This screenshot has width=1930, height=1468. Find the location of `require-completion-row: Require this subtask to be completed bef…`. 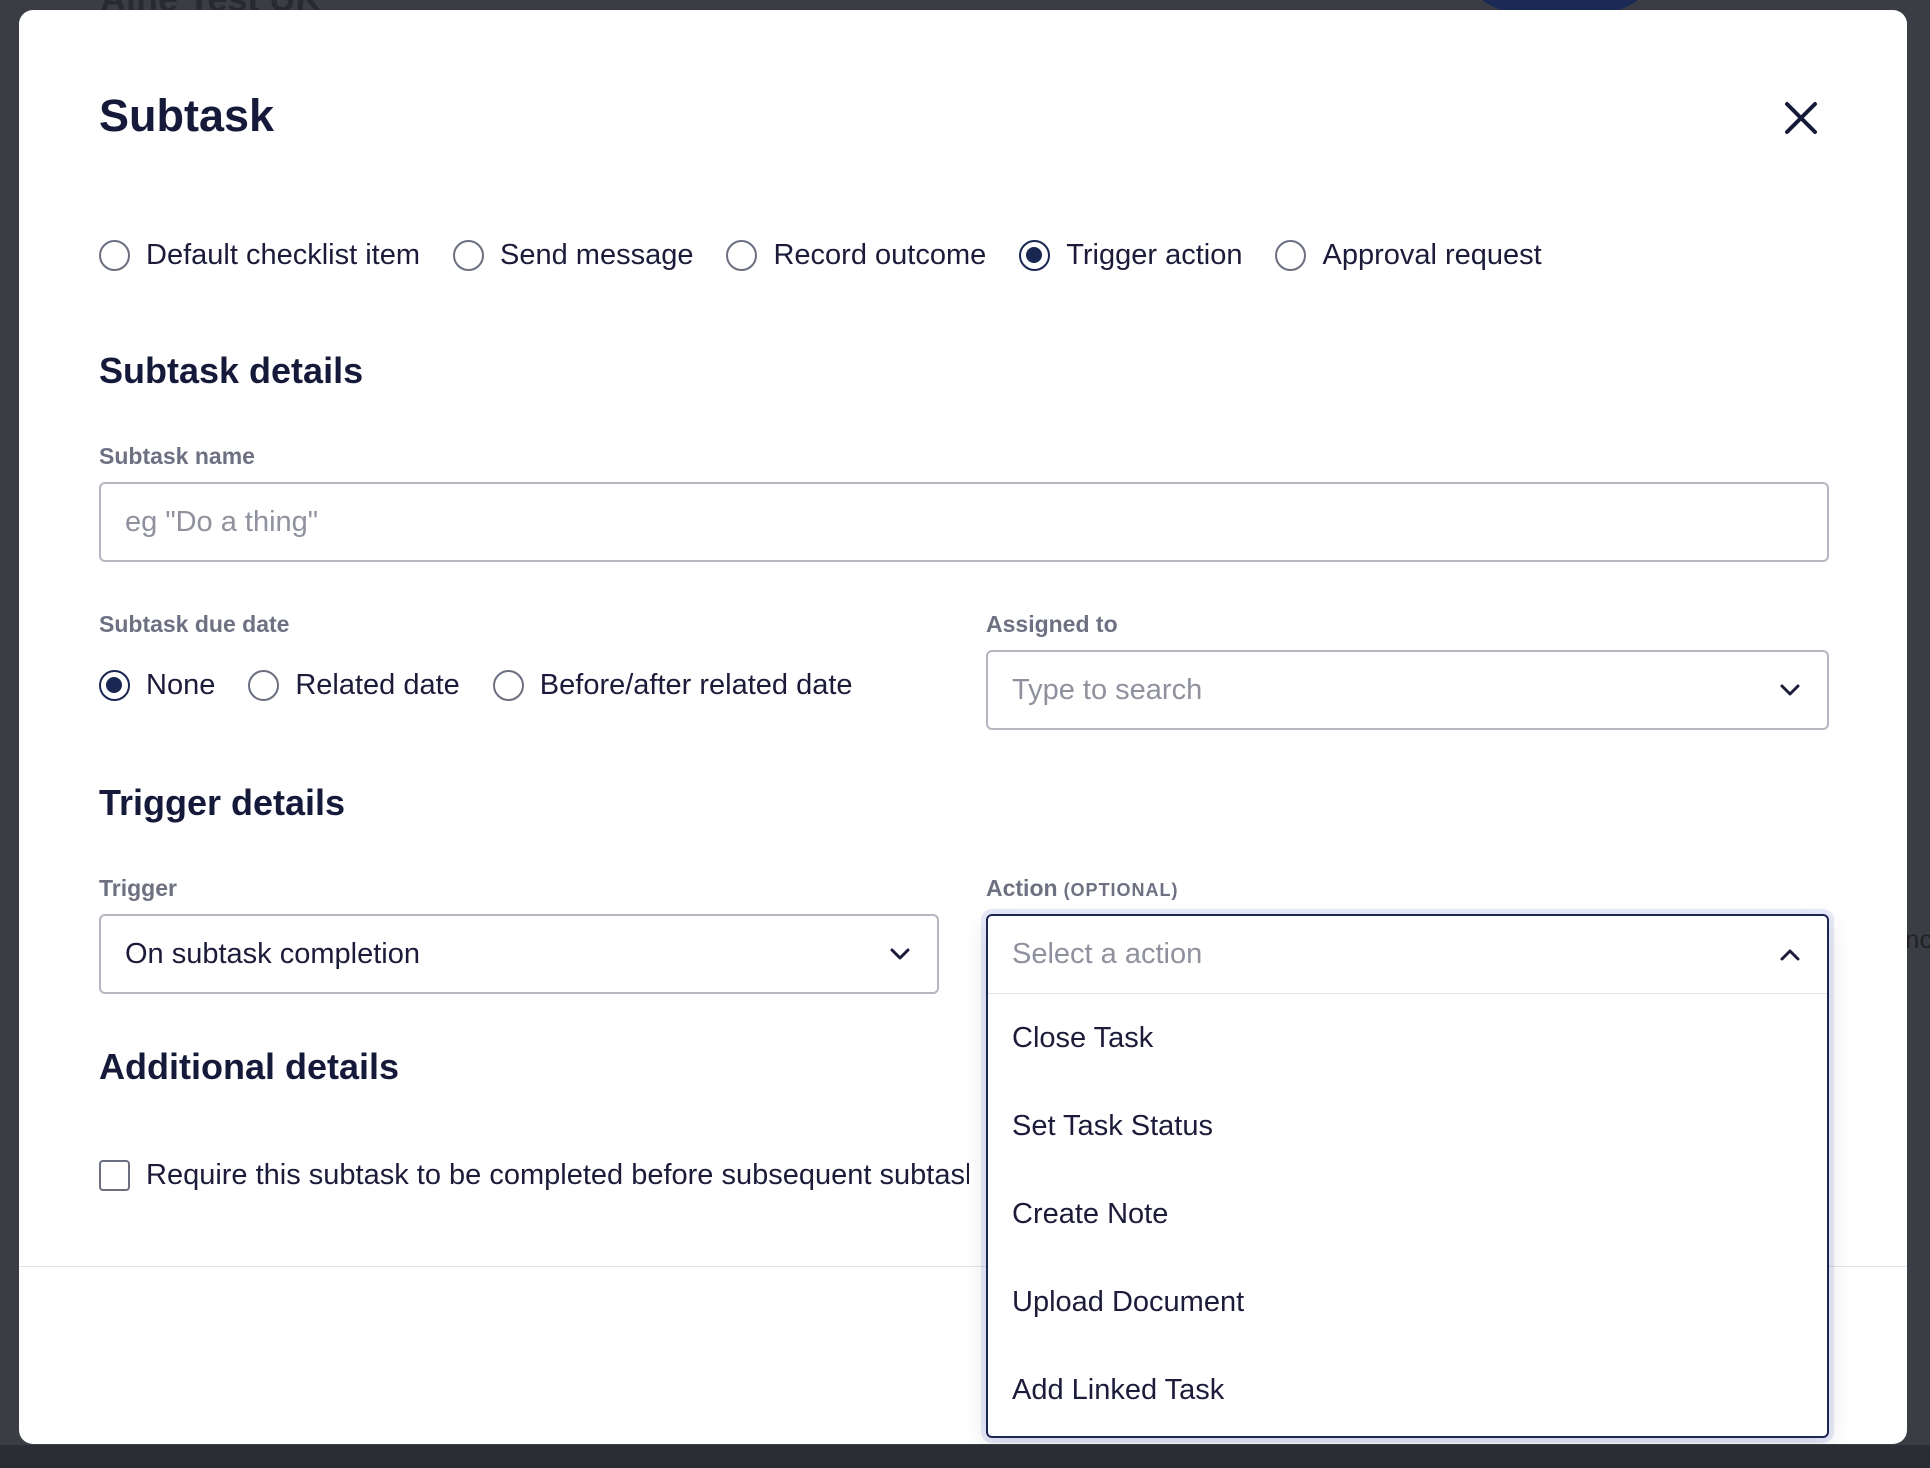

require-completion-row: Require this subtask to be completed bef… is located at coordinates (534, 1175).